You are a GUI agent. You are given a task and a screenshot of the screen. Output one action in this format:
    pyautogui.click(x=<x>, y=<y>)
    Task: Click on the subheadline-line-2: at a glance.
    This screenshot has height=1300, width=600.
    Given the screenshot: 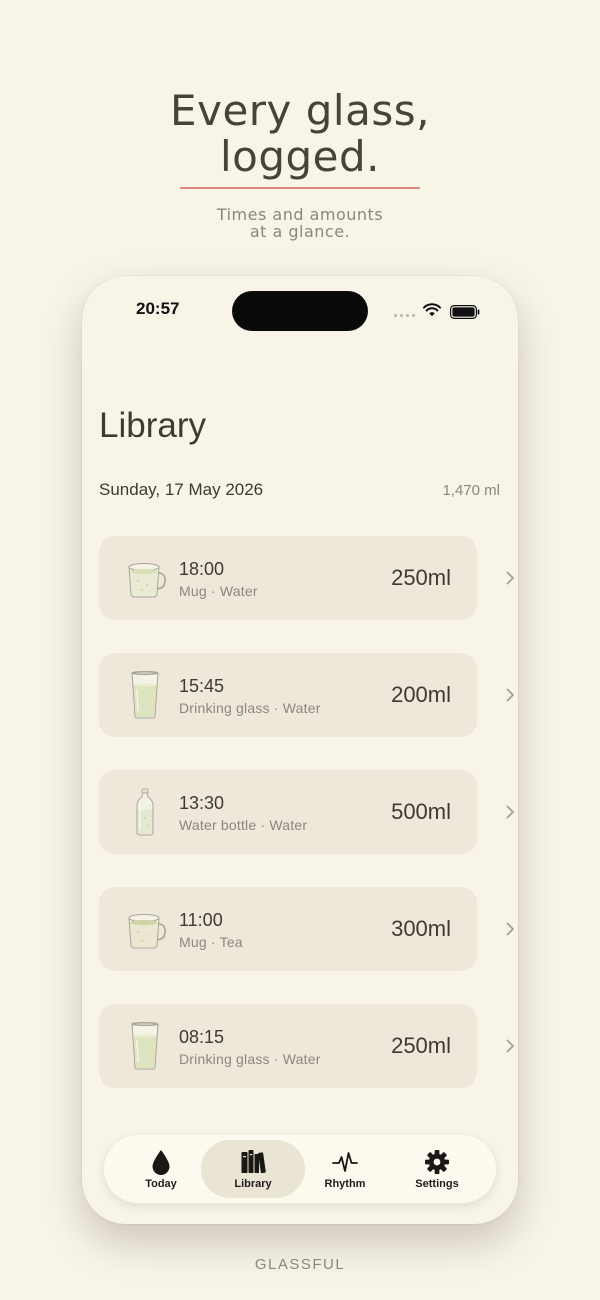 What is the action you would take?
    pyautogui.click(x=300, y=231)
    